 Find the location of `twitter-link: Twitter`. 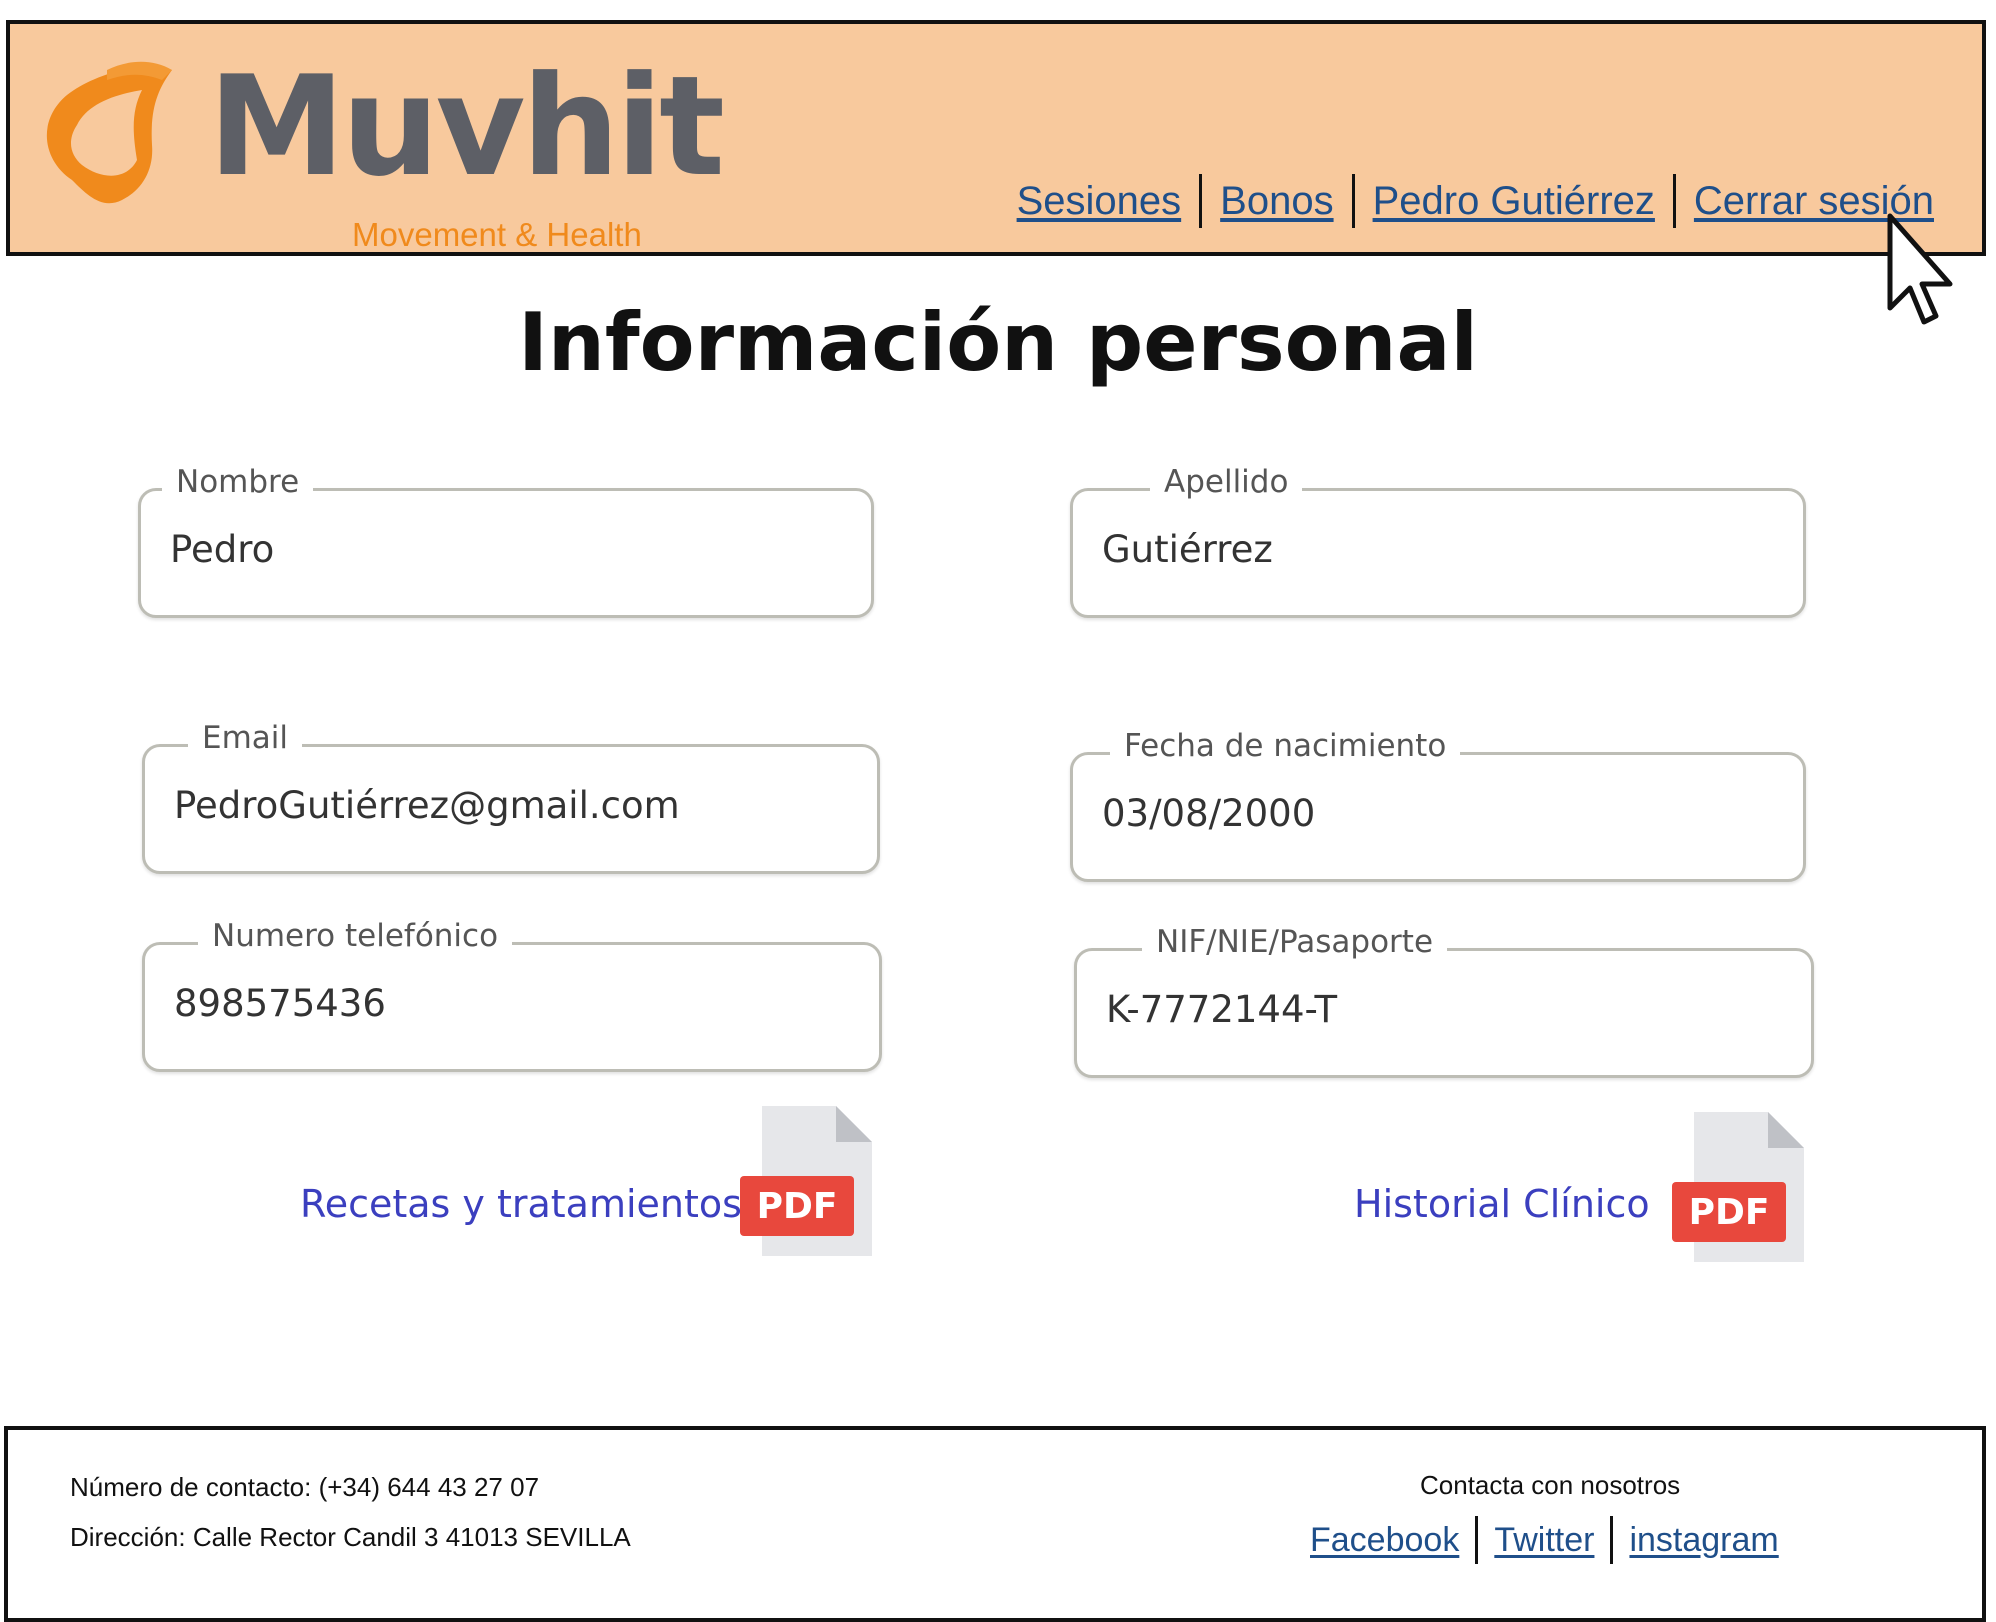

twitter-link: Twitter is located at coordinates (1544, 1540).